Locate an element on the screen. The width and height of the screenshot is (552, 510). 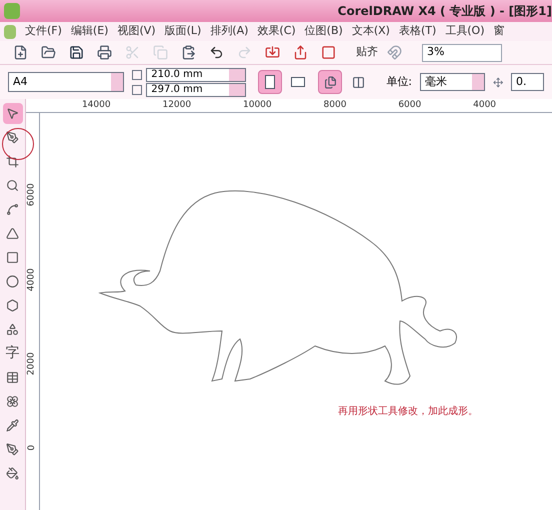
menu-item: 工具(O) is located at coordinates (464, 31).